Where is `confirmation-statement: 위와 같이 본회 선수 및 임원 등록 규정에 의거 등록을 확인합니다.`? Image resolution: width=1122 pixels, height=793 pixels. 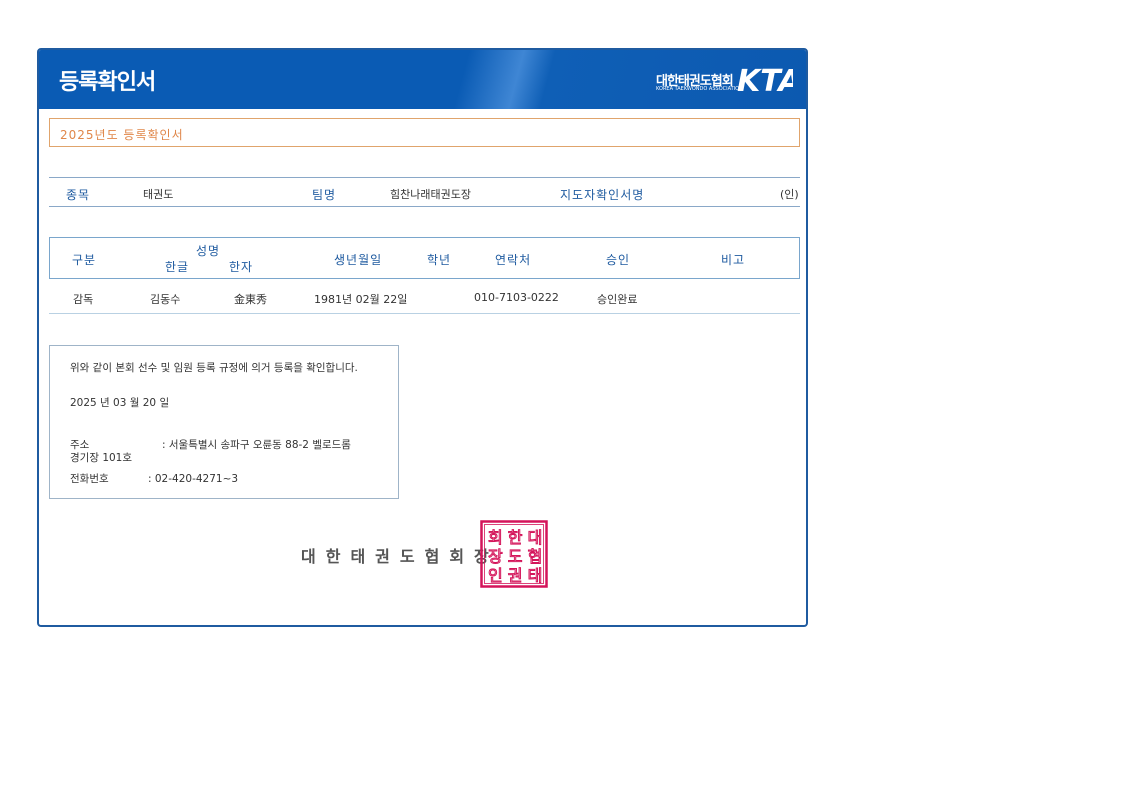
confirmation-statement: 위와 같이 본회 선수 및 임원 등록 규정에 의거 등록을 확인합니다. is located at coordinates (214, 368).